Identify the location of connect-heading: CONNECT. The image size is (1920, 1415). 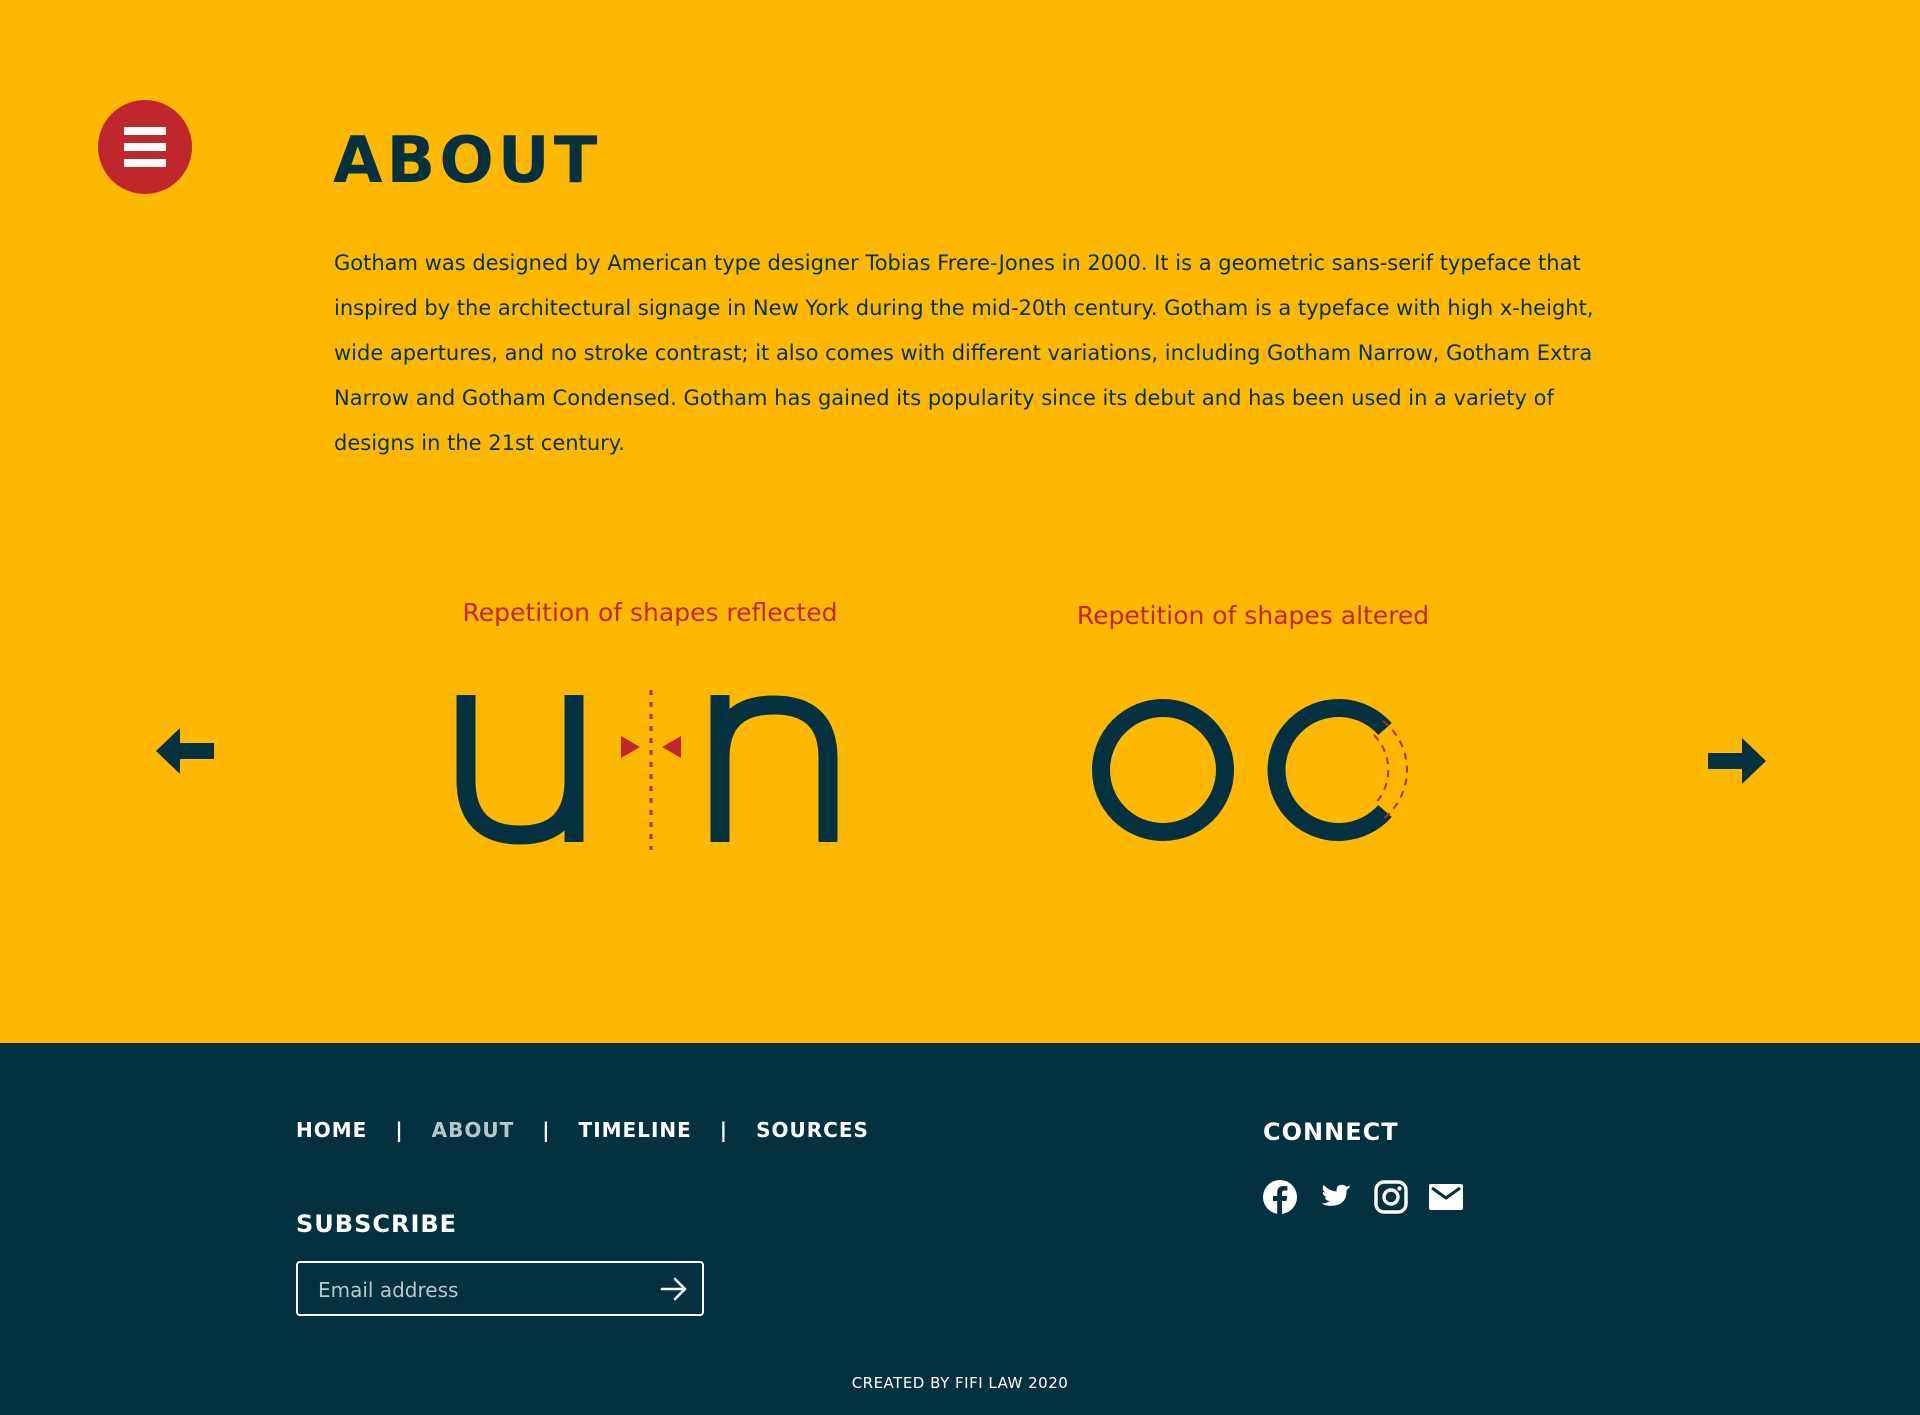
(1331, 1132).